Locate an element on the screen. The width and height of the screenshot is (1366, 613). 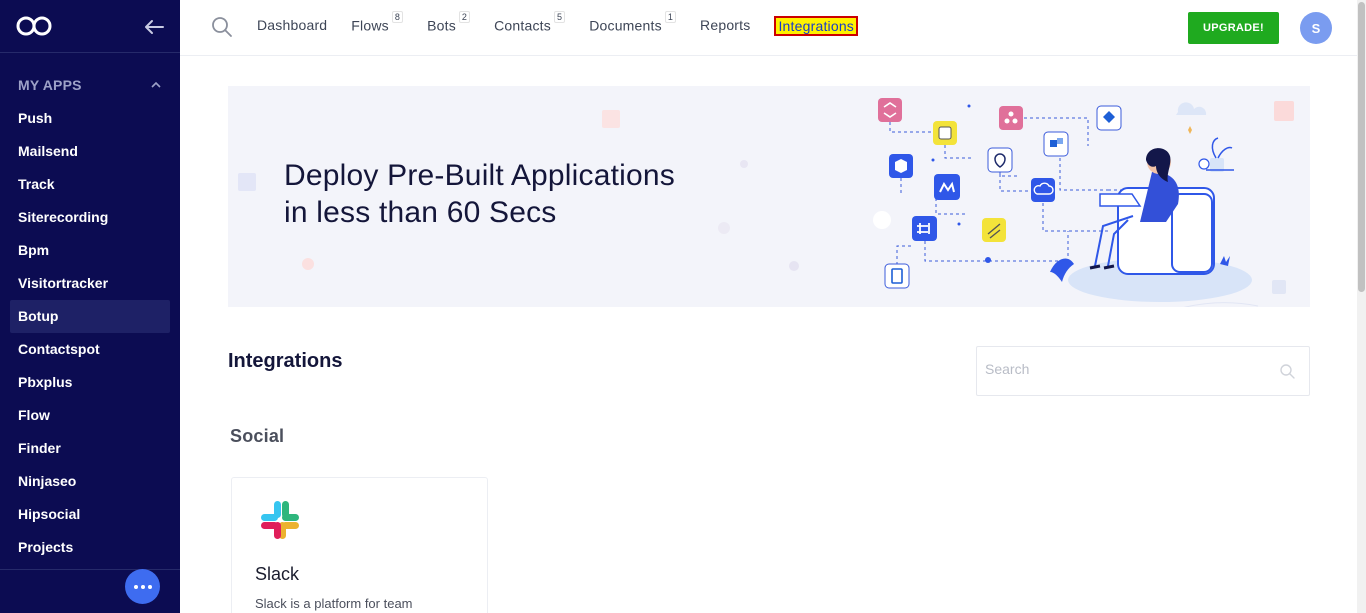
nav-documents-label: Documents is located at coordinates (625, 25).